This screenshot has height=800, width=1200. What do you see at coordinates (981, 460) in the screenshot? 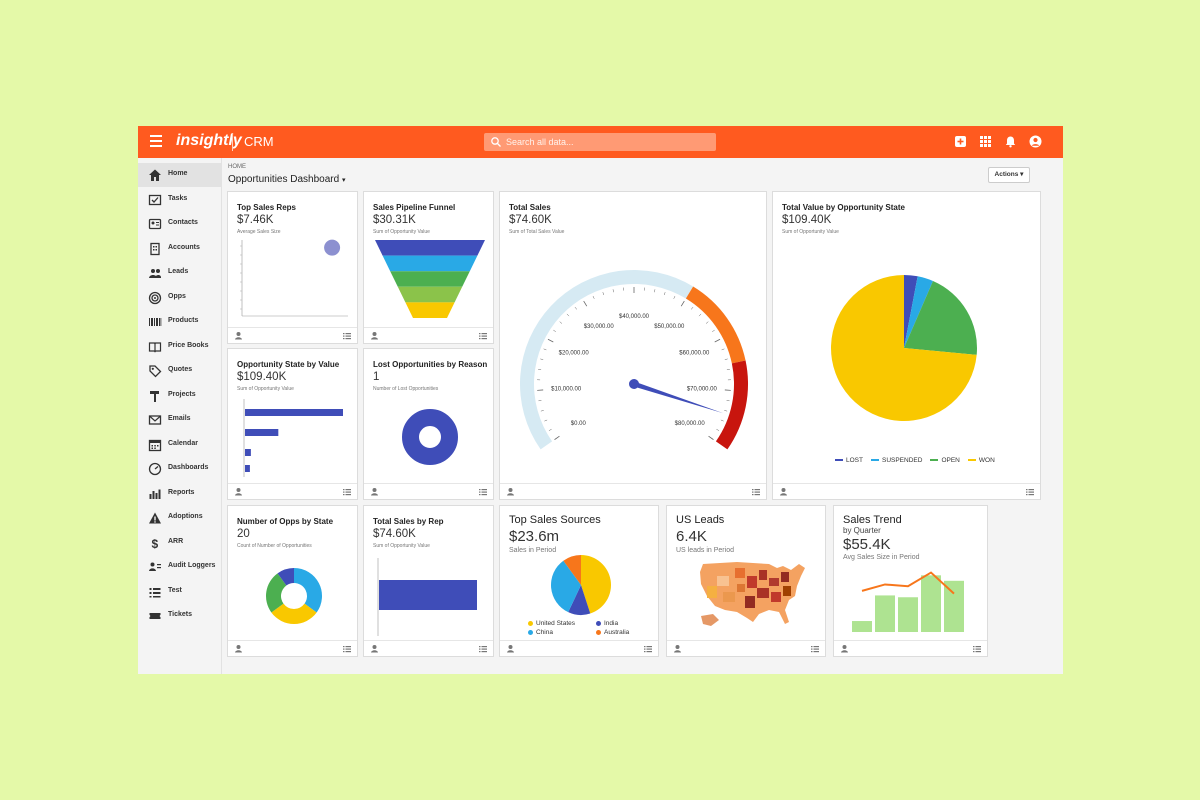
I see `legend-item: WON` at bounding box center [981, 460].